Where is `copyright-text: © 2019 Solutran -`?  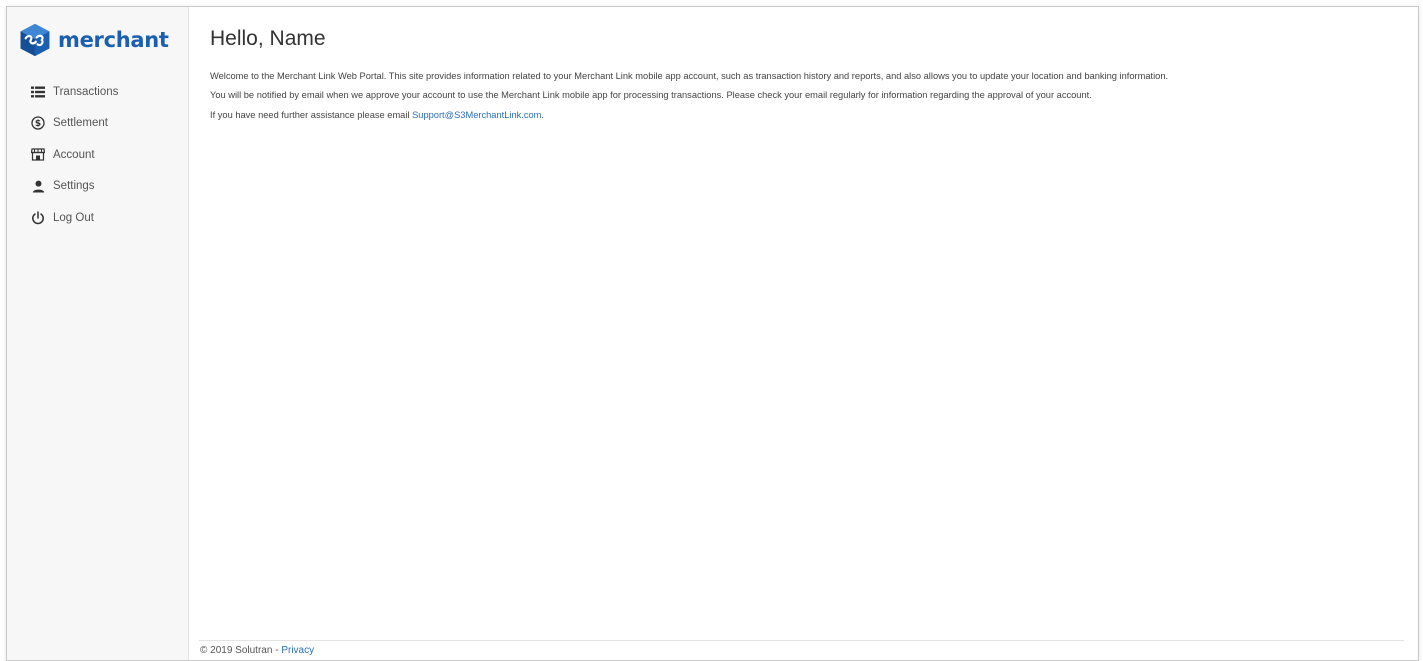 copyright-text: © 2019 Solutran - is located at coordinates (241, 650).